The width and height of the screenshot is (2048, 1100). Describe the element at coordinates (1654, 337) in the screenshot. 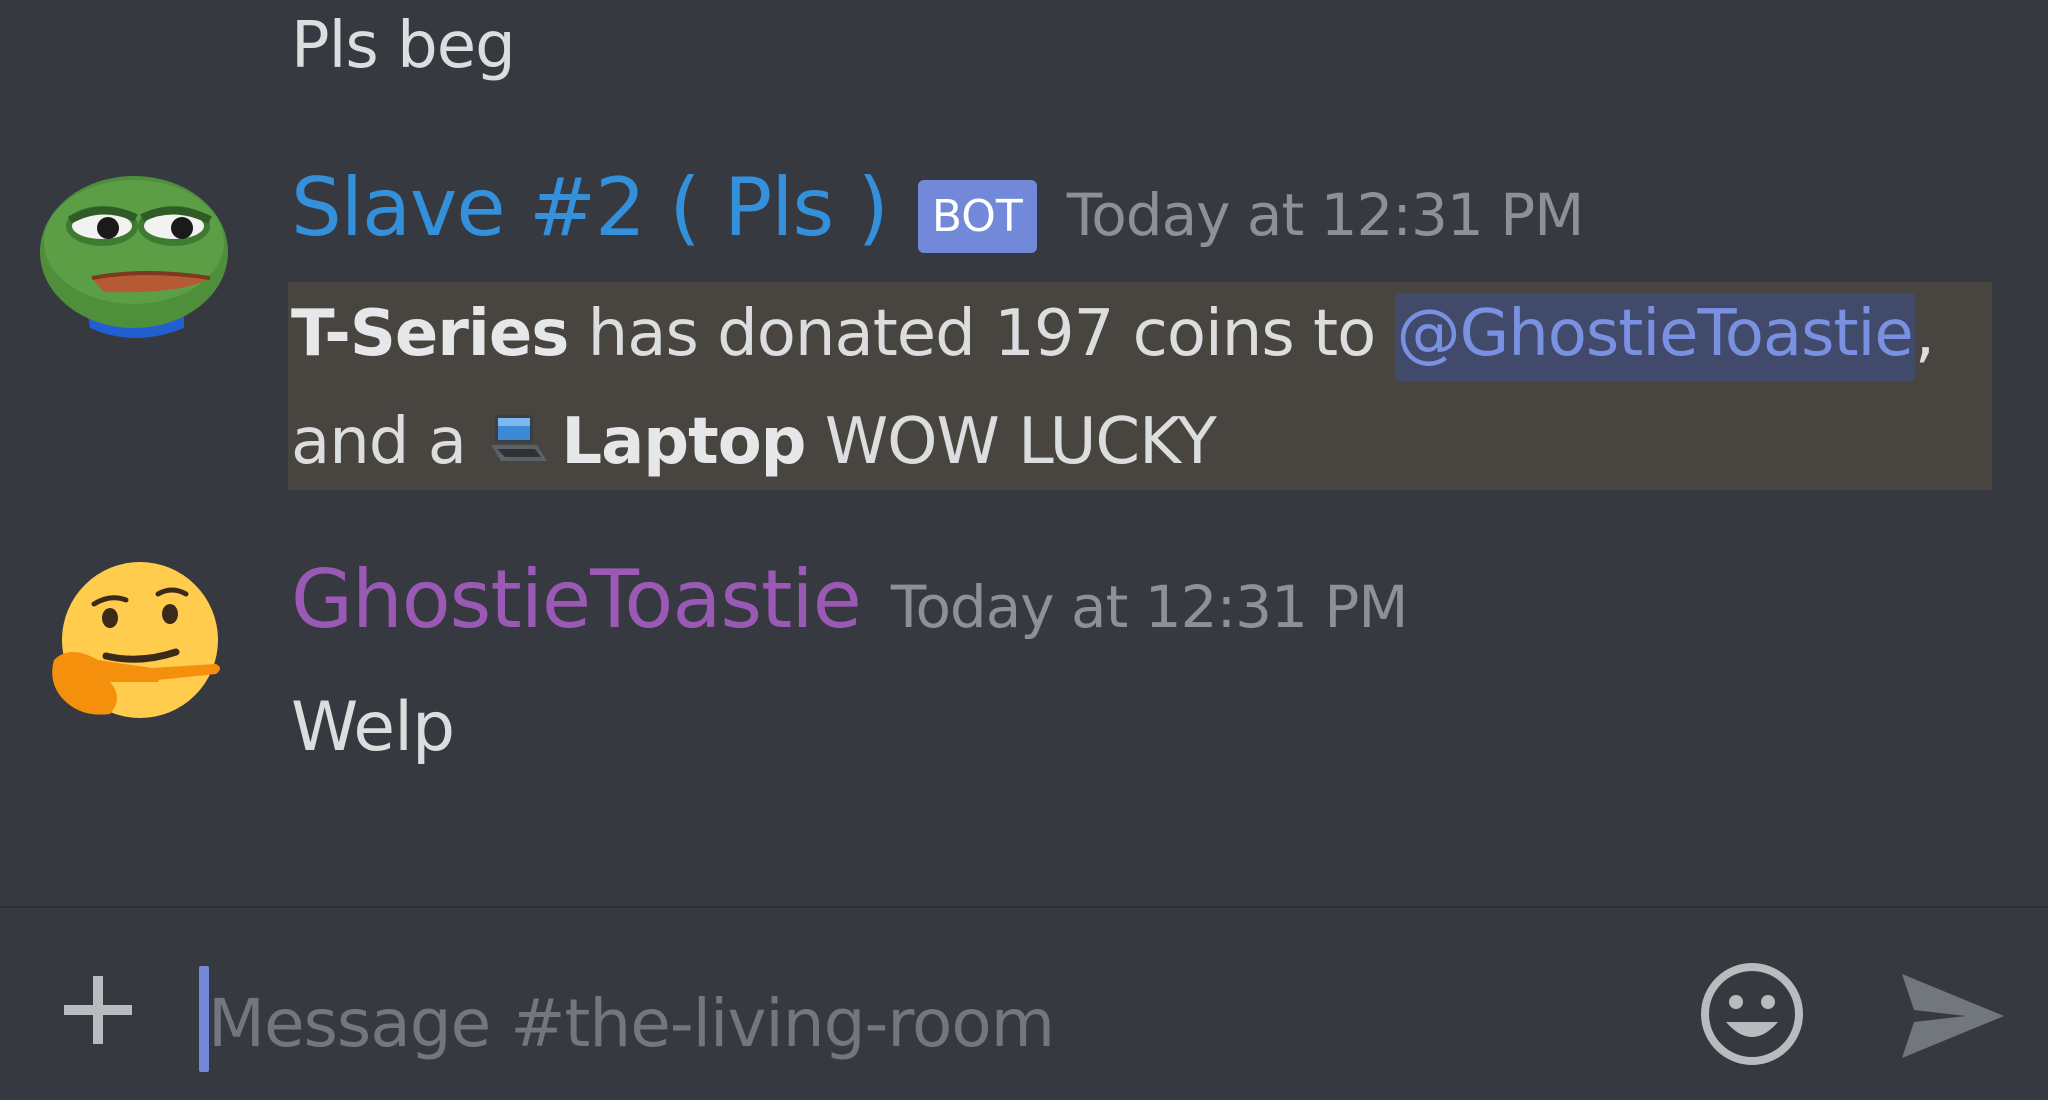

I see `user-mention: @GhostieToastie` at that location.